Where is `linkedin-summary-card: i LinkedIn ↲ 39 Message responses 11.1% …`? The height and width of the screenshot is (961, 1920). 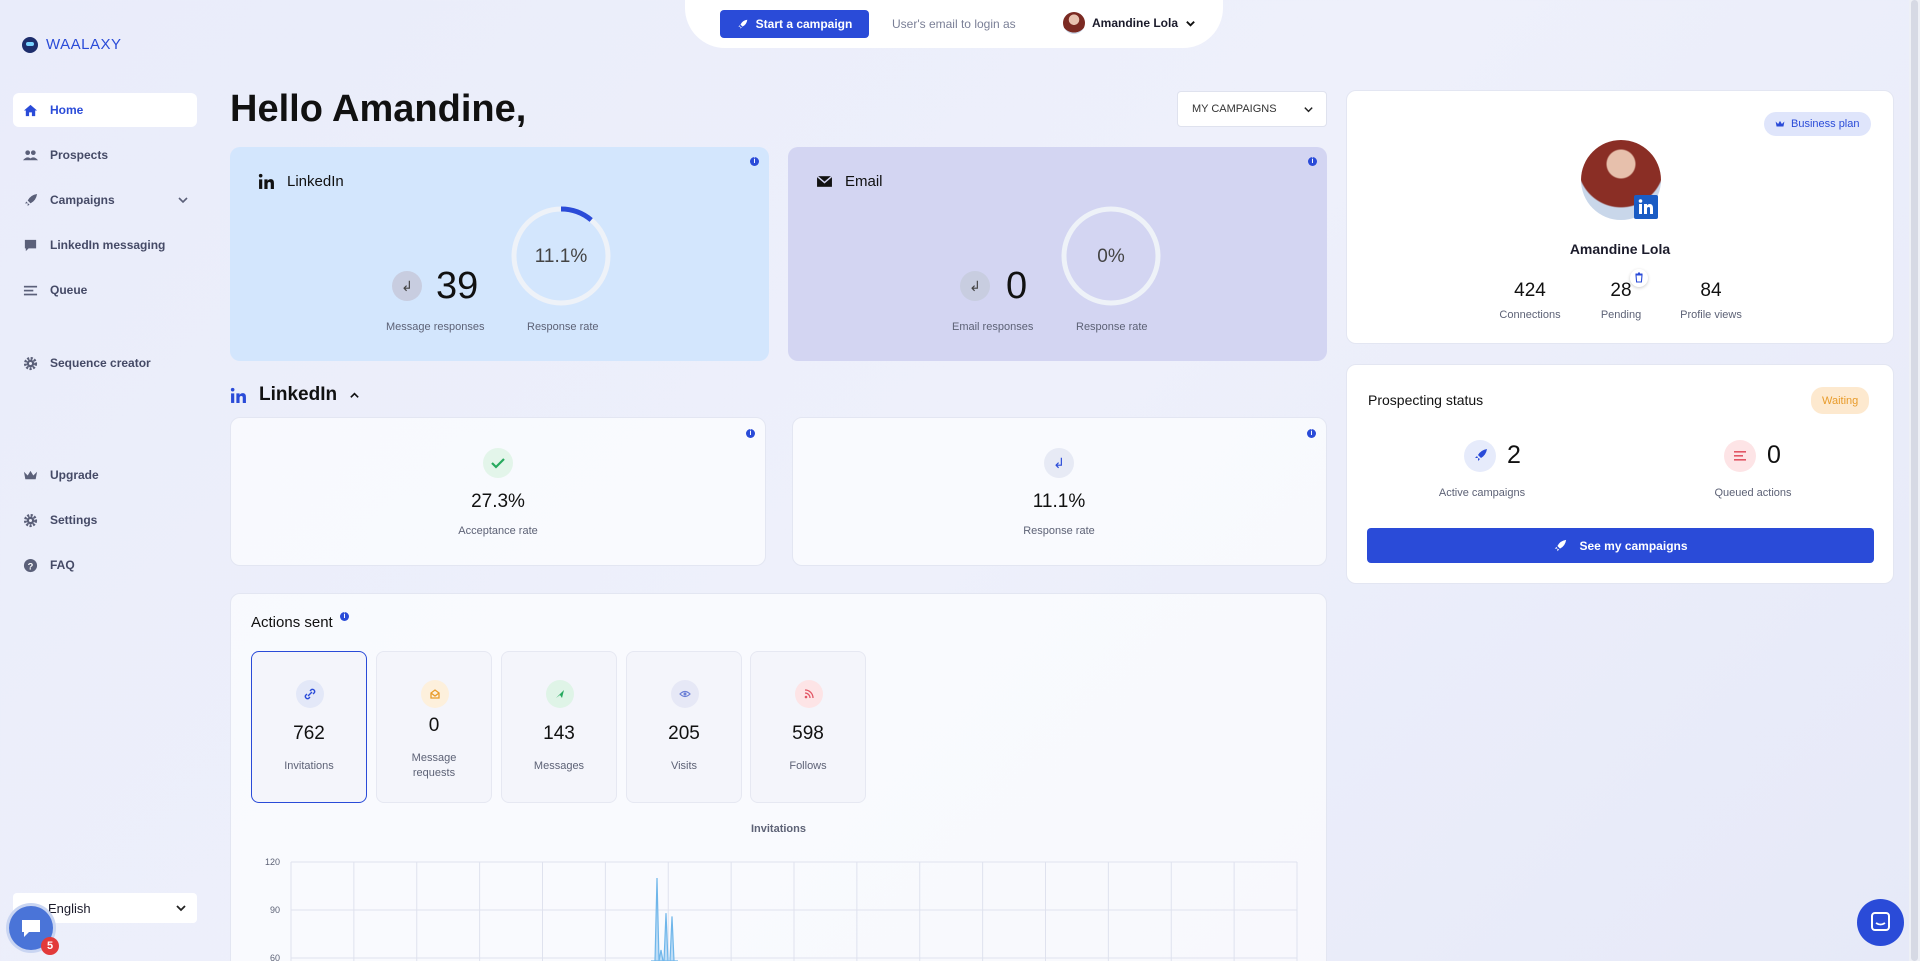
linkedin-summary-card: i LinkedIn ↲ 39 Message responses 11.1% … is located at coordinates (499, 254).